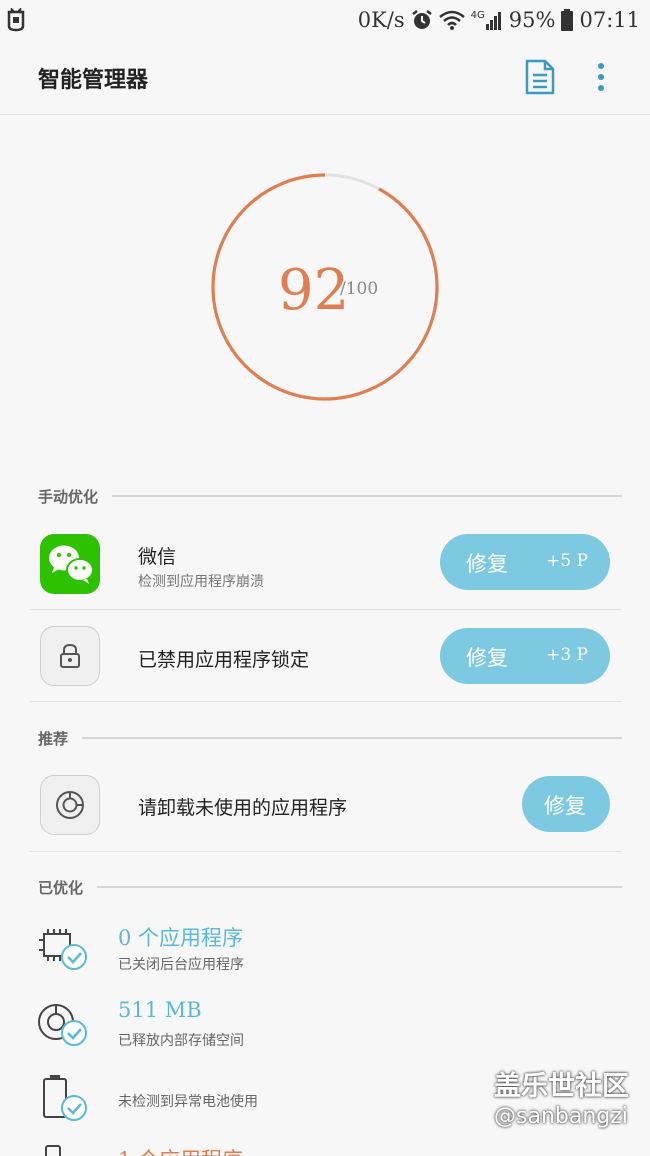 The width and height of the screenshot is (650, 1156). What do you see at coordinates (93, 80) in the screenshot?
I see `page-title: 智能管理器` at bounding box center [93, 80].